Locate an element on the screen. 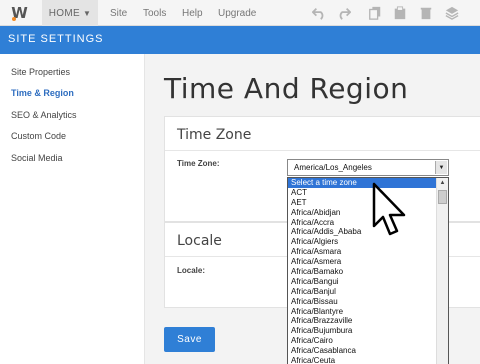  home-page-dropdown: HOME ▼ is located at coordinates (70, 13).